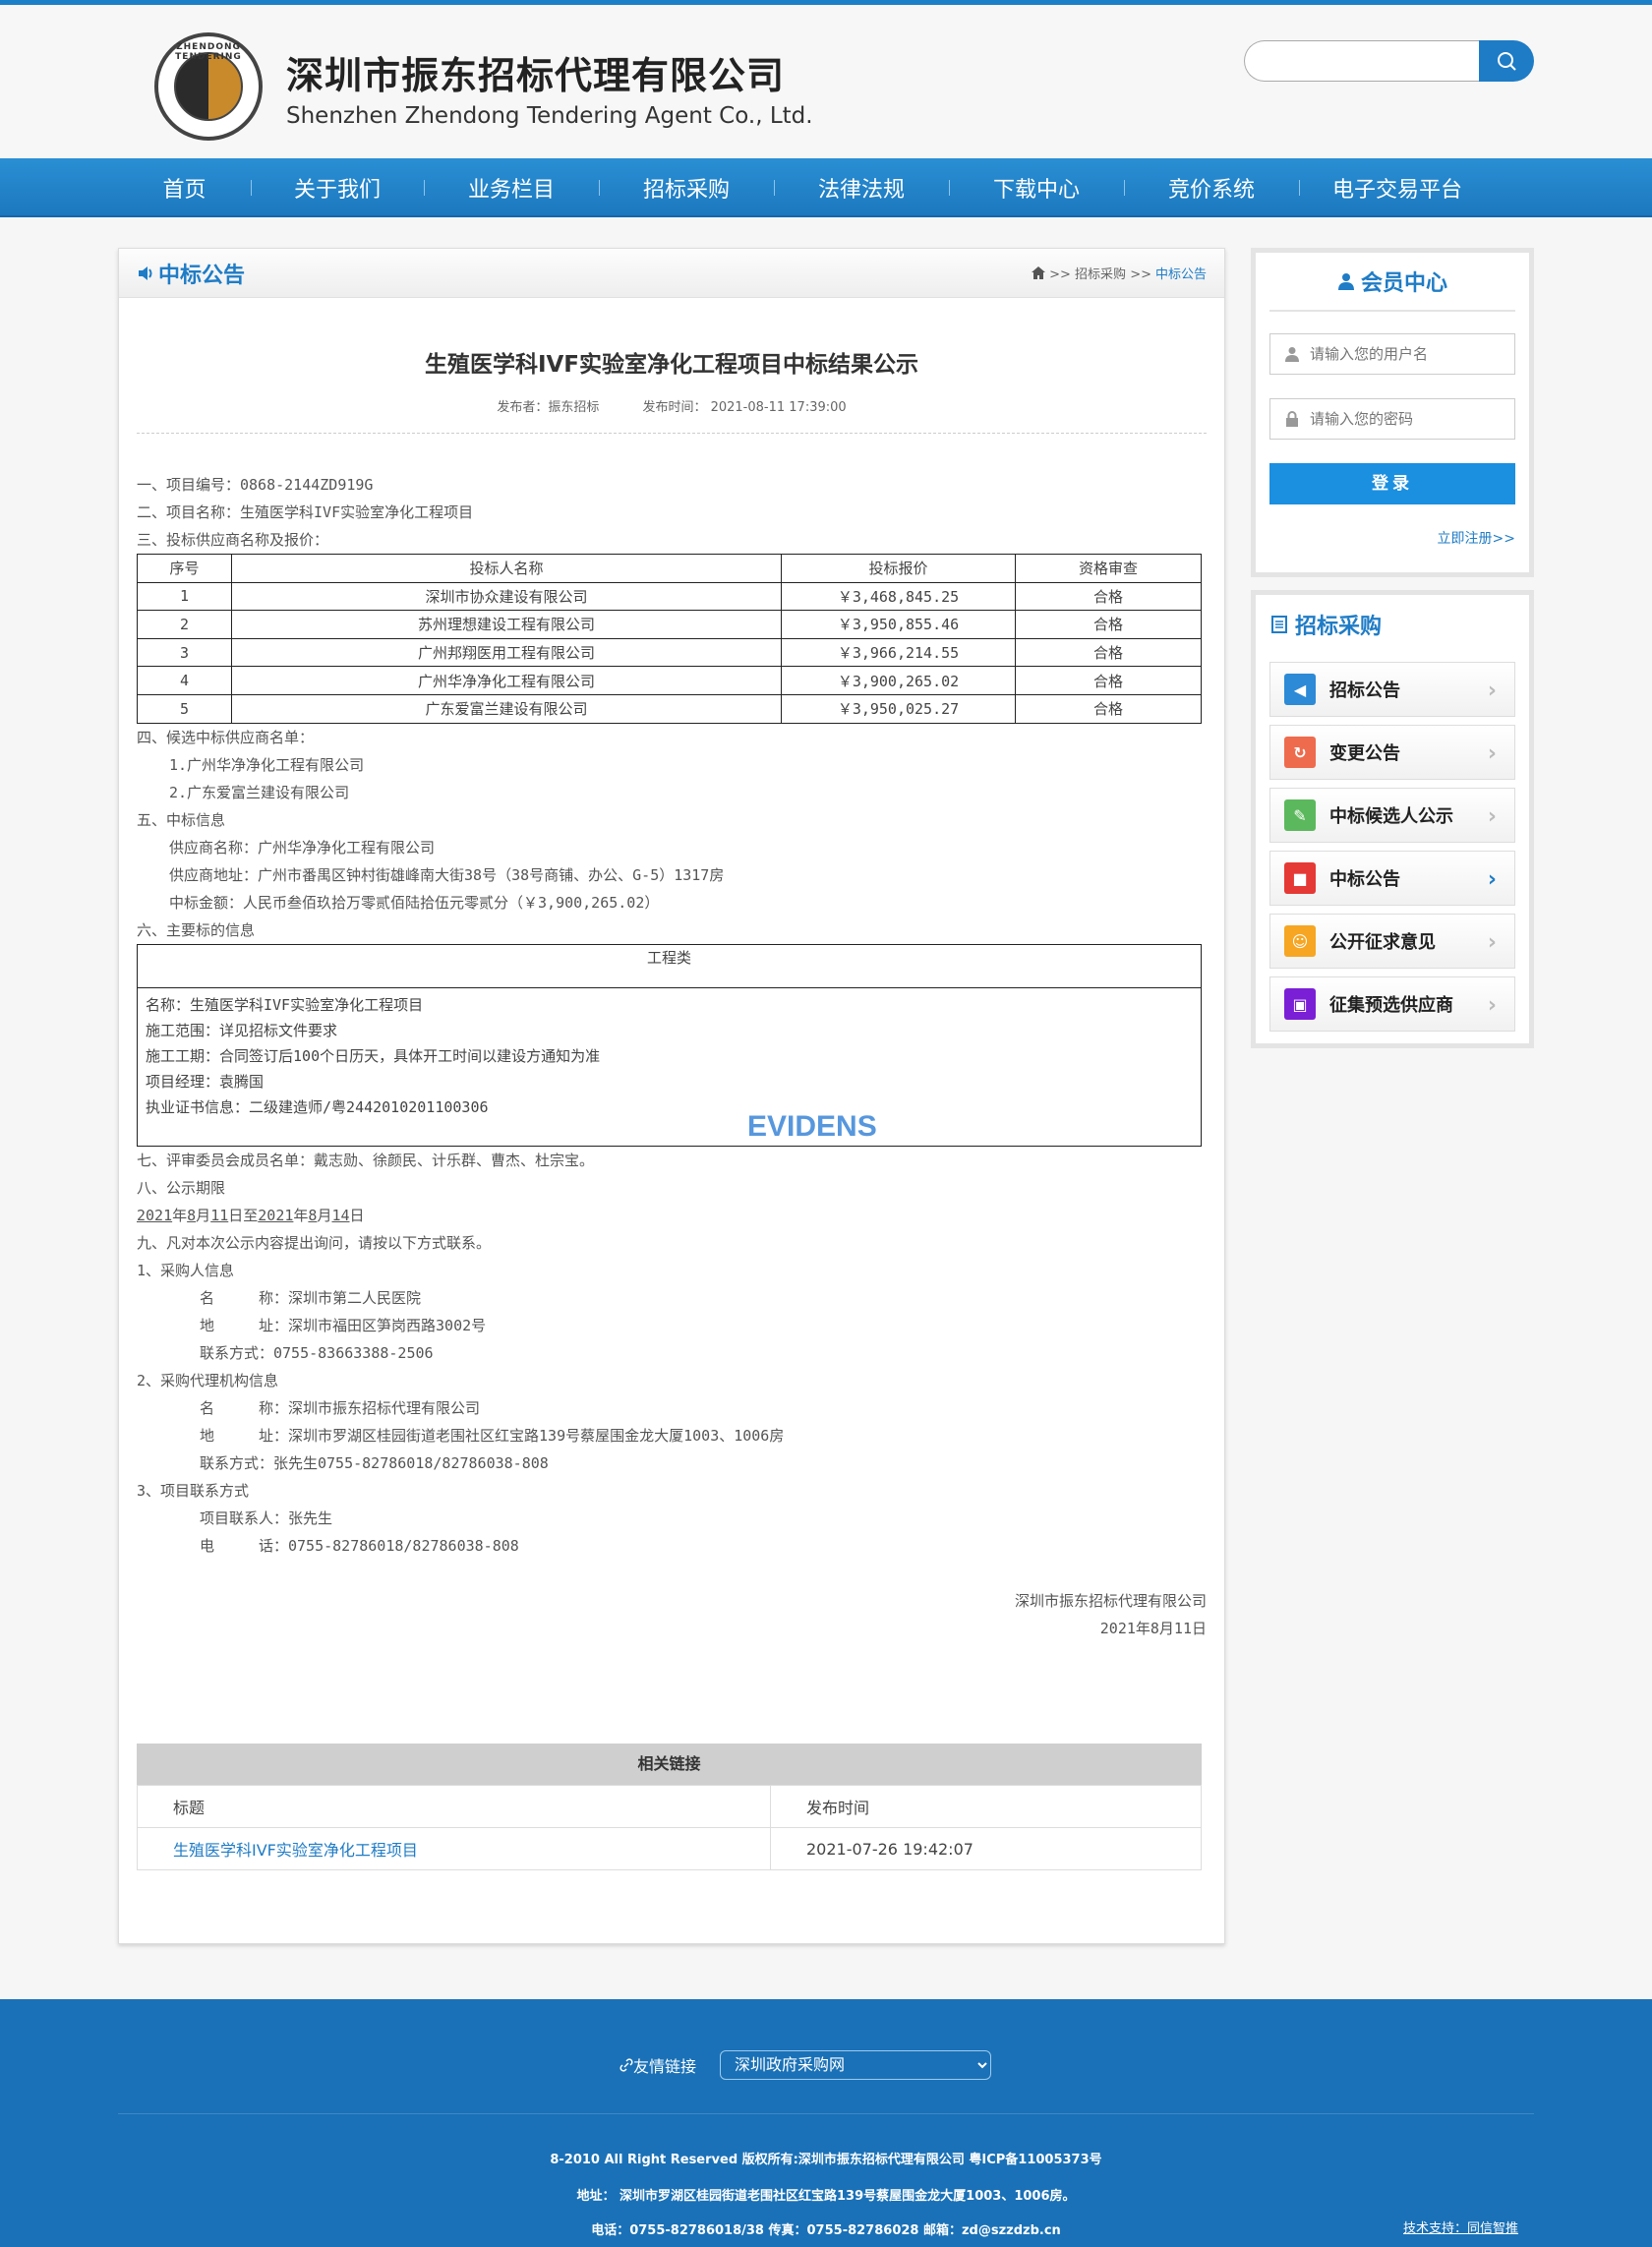 Image resolution: width=1652 pixels, height=2247 pixels. Describe the element at coordinates (686, 187) in the screenshot. I see `nav-item-tendering: 招标采购` at that location.